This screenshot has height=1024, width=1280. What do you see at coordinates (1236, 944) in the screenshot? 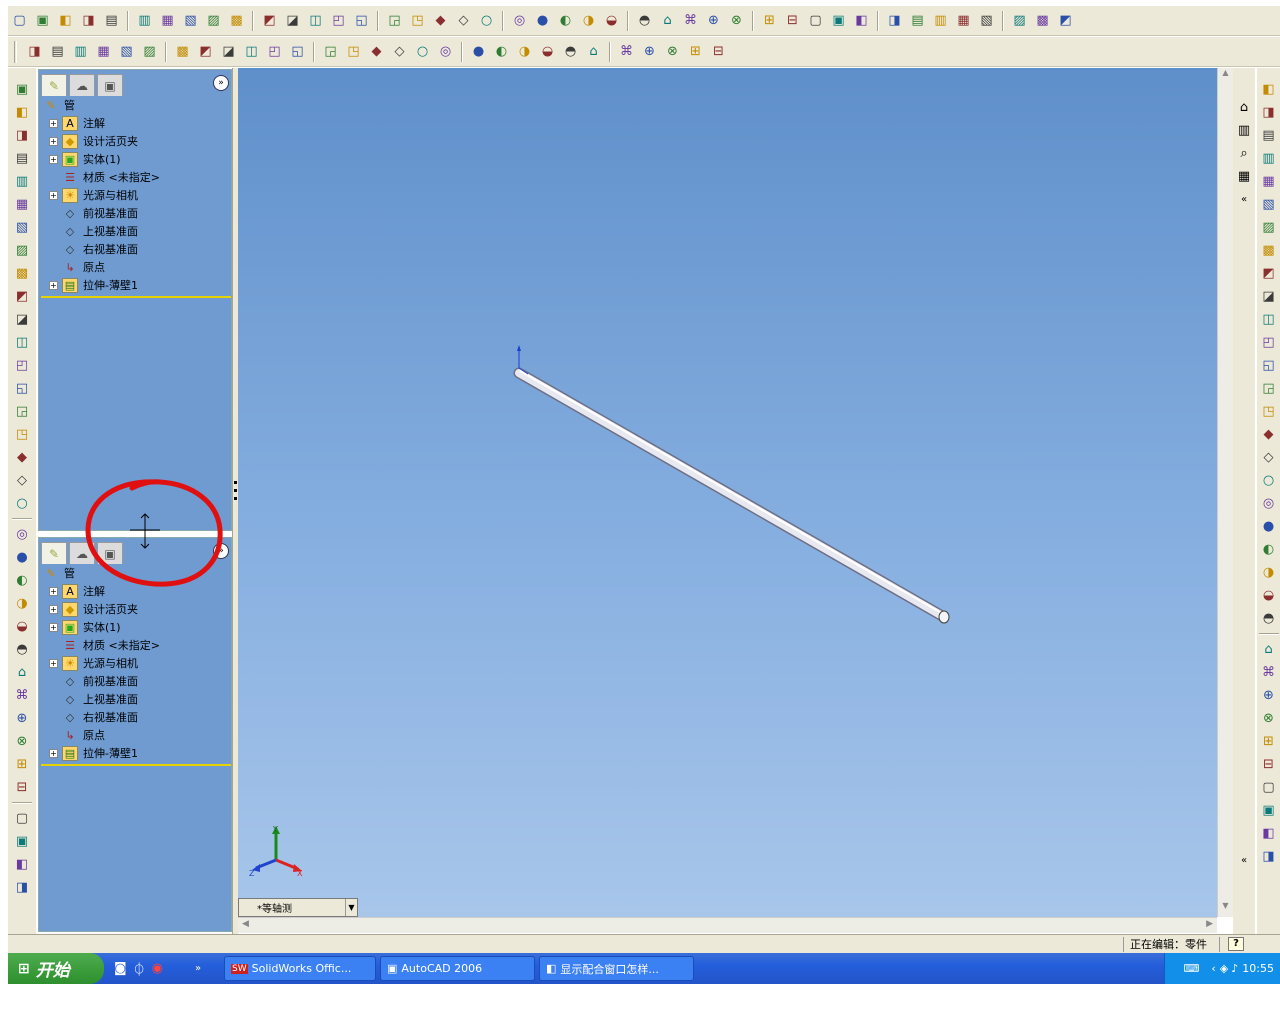
I see `help-icon: ?` at bounding box center [1236, 944].